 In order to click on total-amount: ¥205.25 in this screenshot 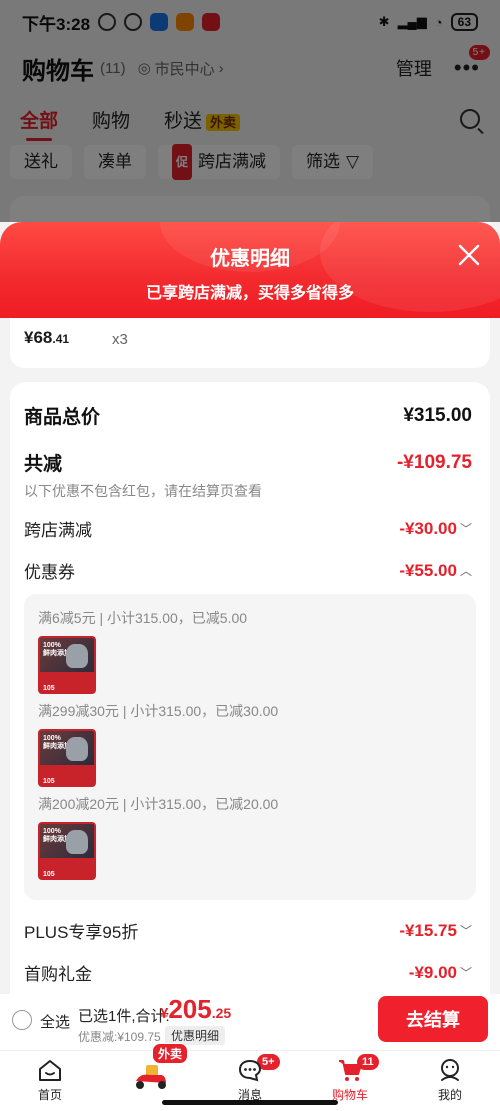, I will do `click(195, 1009)`.